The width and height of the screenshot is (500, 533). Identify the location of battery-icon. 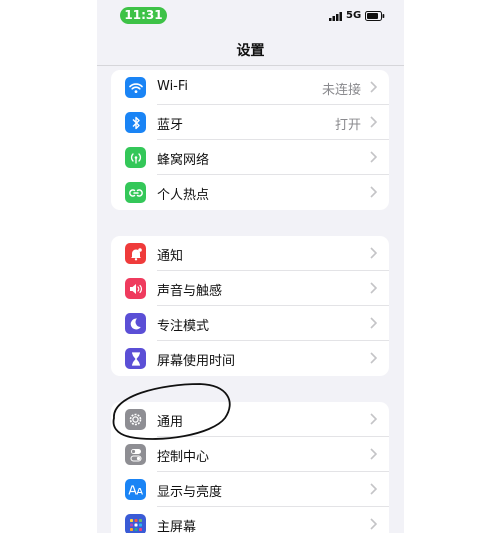
(375, 16).